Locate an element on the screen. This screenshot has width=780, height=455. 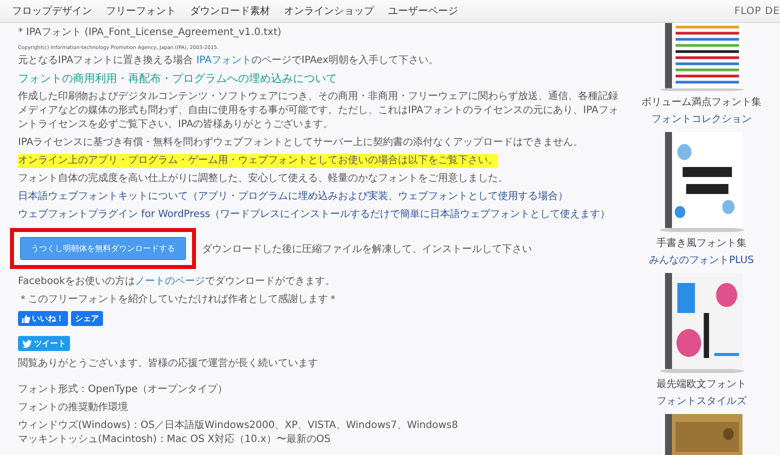
product-link: フォントコレクション is located at coordinates (702, 119).